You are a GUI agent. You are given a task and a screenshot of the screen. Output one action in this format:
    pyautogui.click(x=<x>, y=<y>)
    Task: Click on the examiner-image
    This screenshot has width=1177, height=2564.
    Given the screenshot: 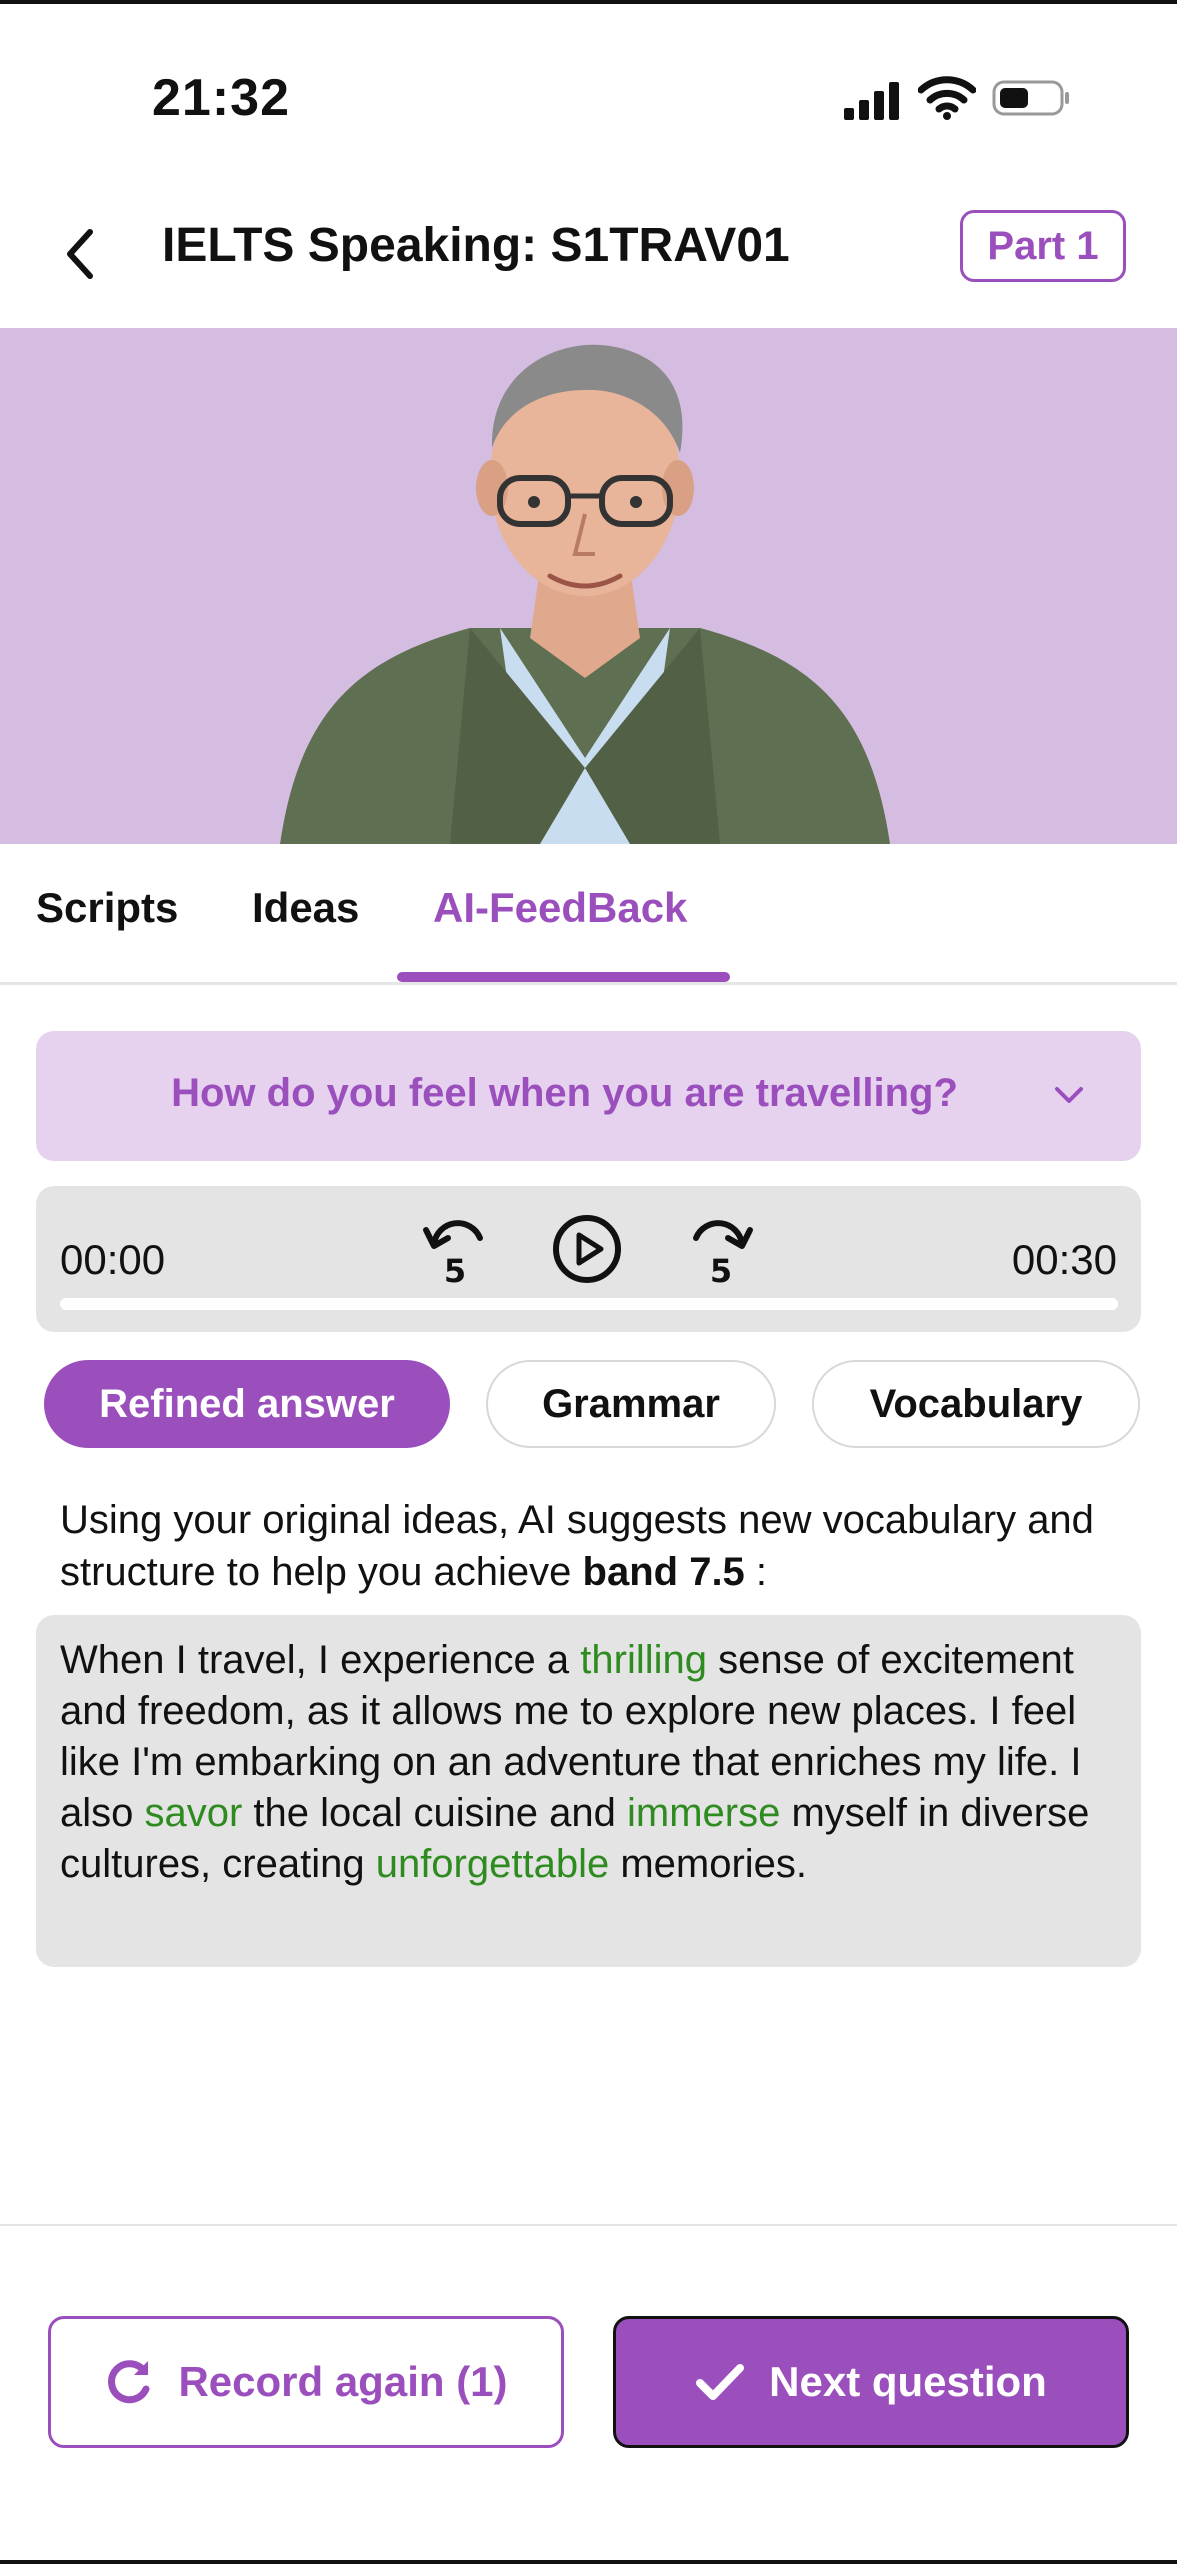 What is the action you would take?
    pyautogui.click(x=585, y=594)
    